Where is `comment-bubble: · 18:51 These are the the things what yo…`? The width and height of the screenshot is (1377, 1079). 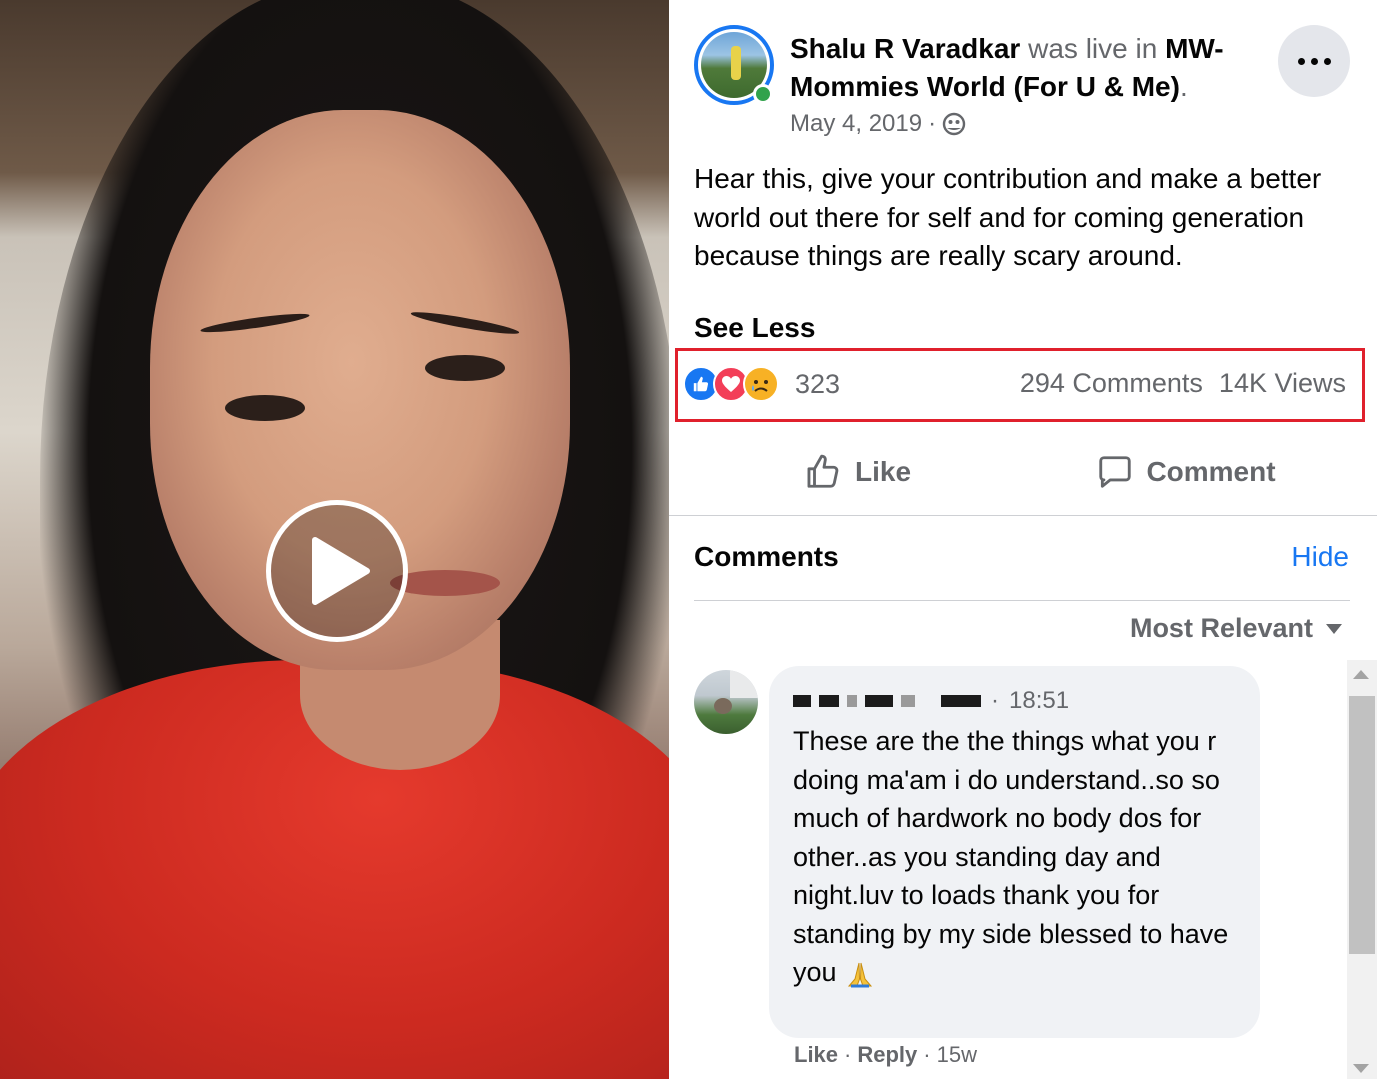
comment-bubble: · 18:51 These are the the things what yo… is located at coordinates (1014, 852).